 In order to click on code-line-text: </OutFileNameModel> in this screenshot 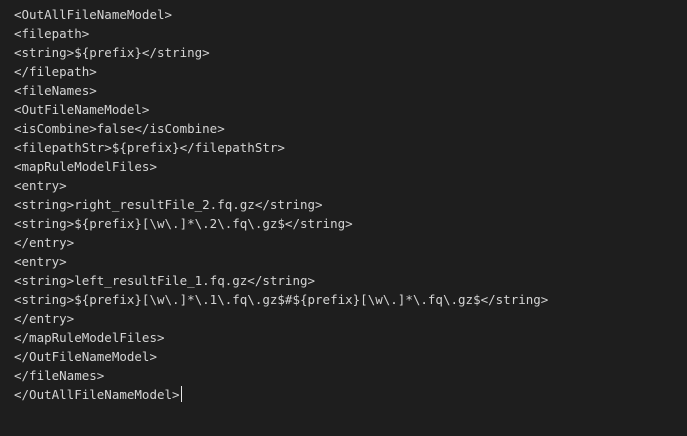, I will do `click(85, 356)`.